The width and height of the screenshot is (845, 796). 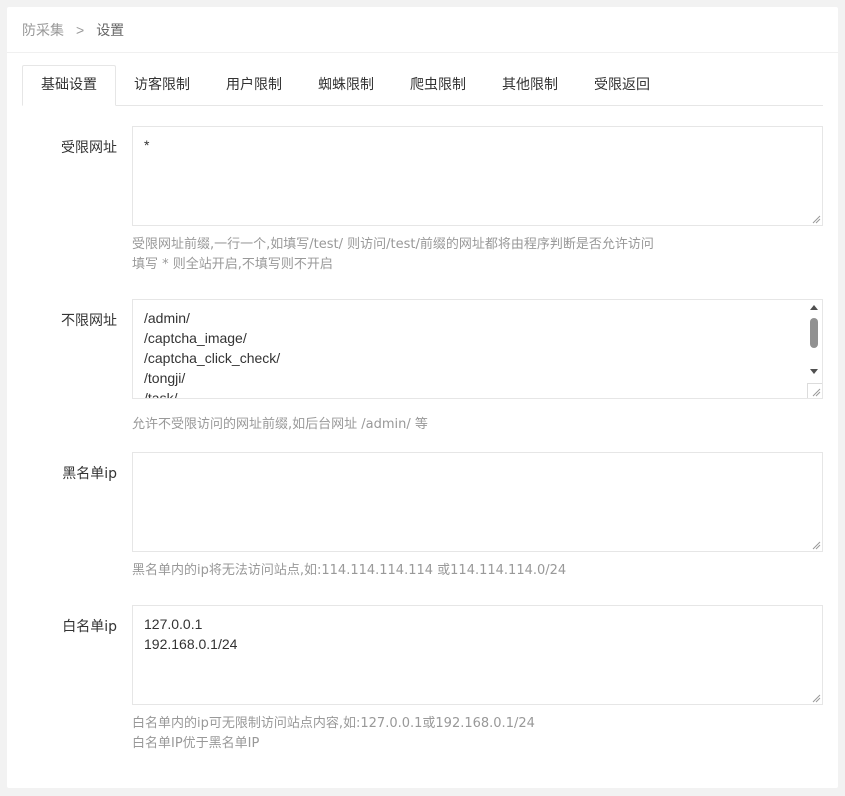 What do you see at coordinates (477, 461) in the screenshot?
I see `blacklist-ip-value` at bounding box center [477, 461].